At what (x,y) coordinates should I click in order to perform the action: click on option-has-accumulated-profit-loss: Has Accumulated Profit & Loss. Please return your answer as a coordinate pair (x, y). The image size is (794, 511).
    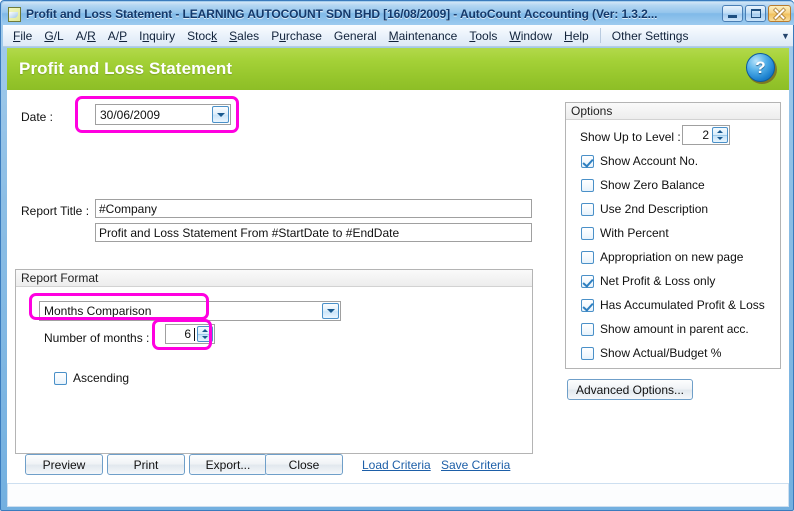
    Looking at the image, I should click on (673, 305).